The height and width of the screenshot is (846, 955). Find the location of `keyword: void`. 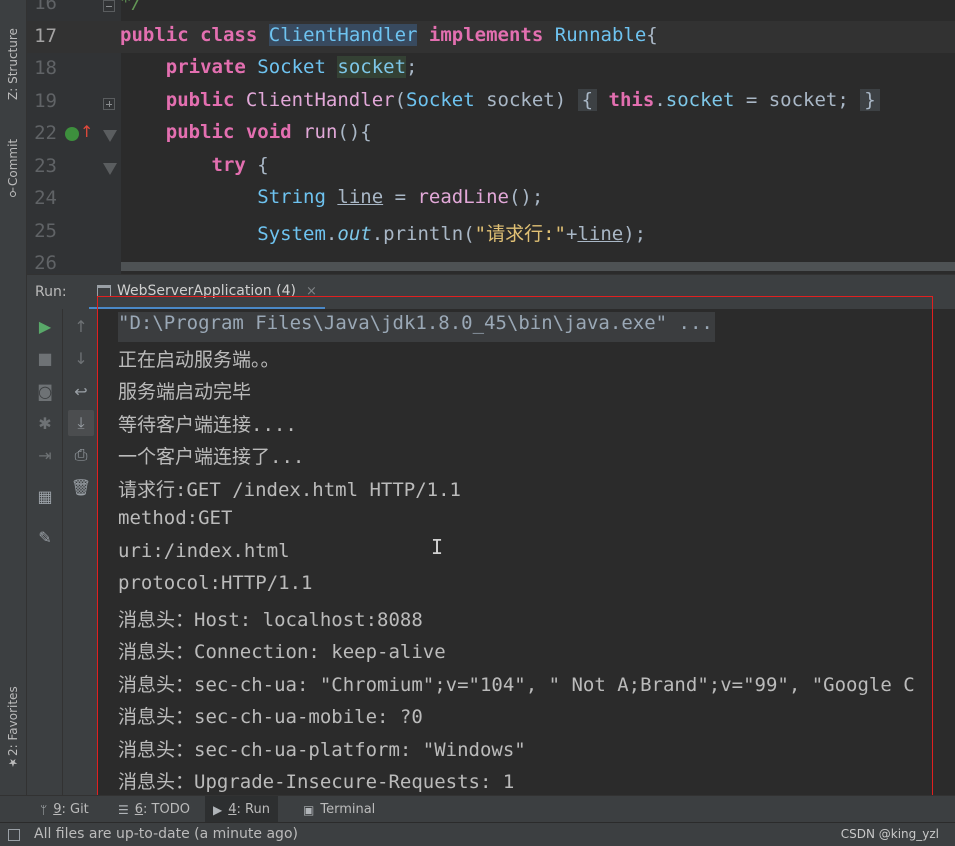

keyword: void is located at coordinates (268, 132).